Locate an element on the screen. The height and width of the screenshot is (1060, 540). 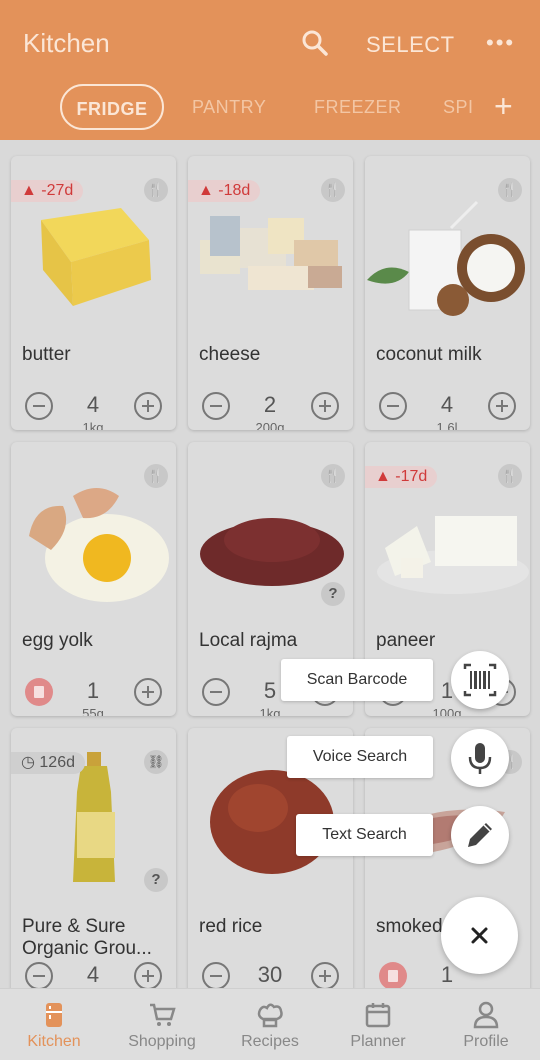
add-tab-button: + is located at coordinates (507, 106).